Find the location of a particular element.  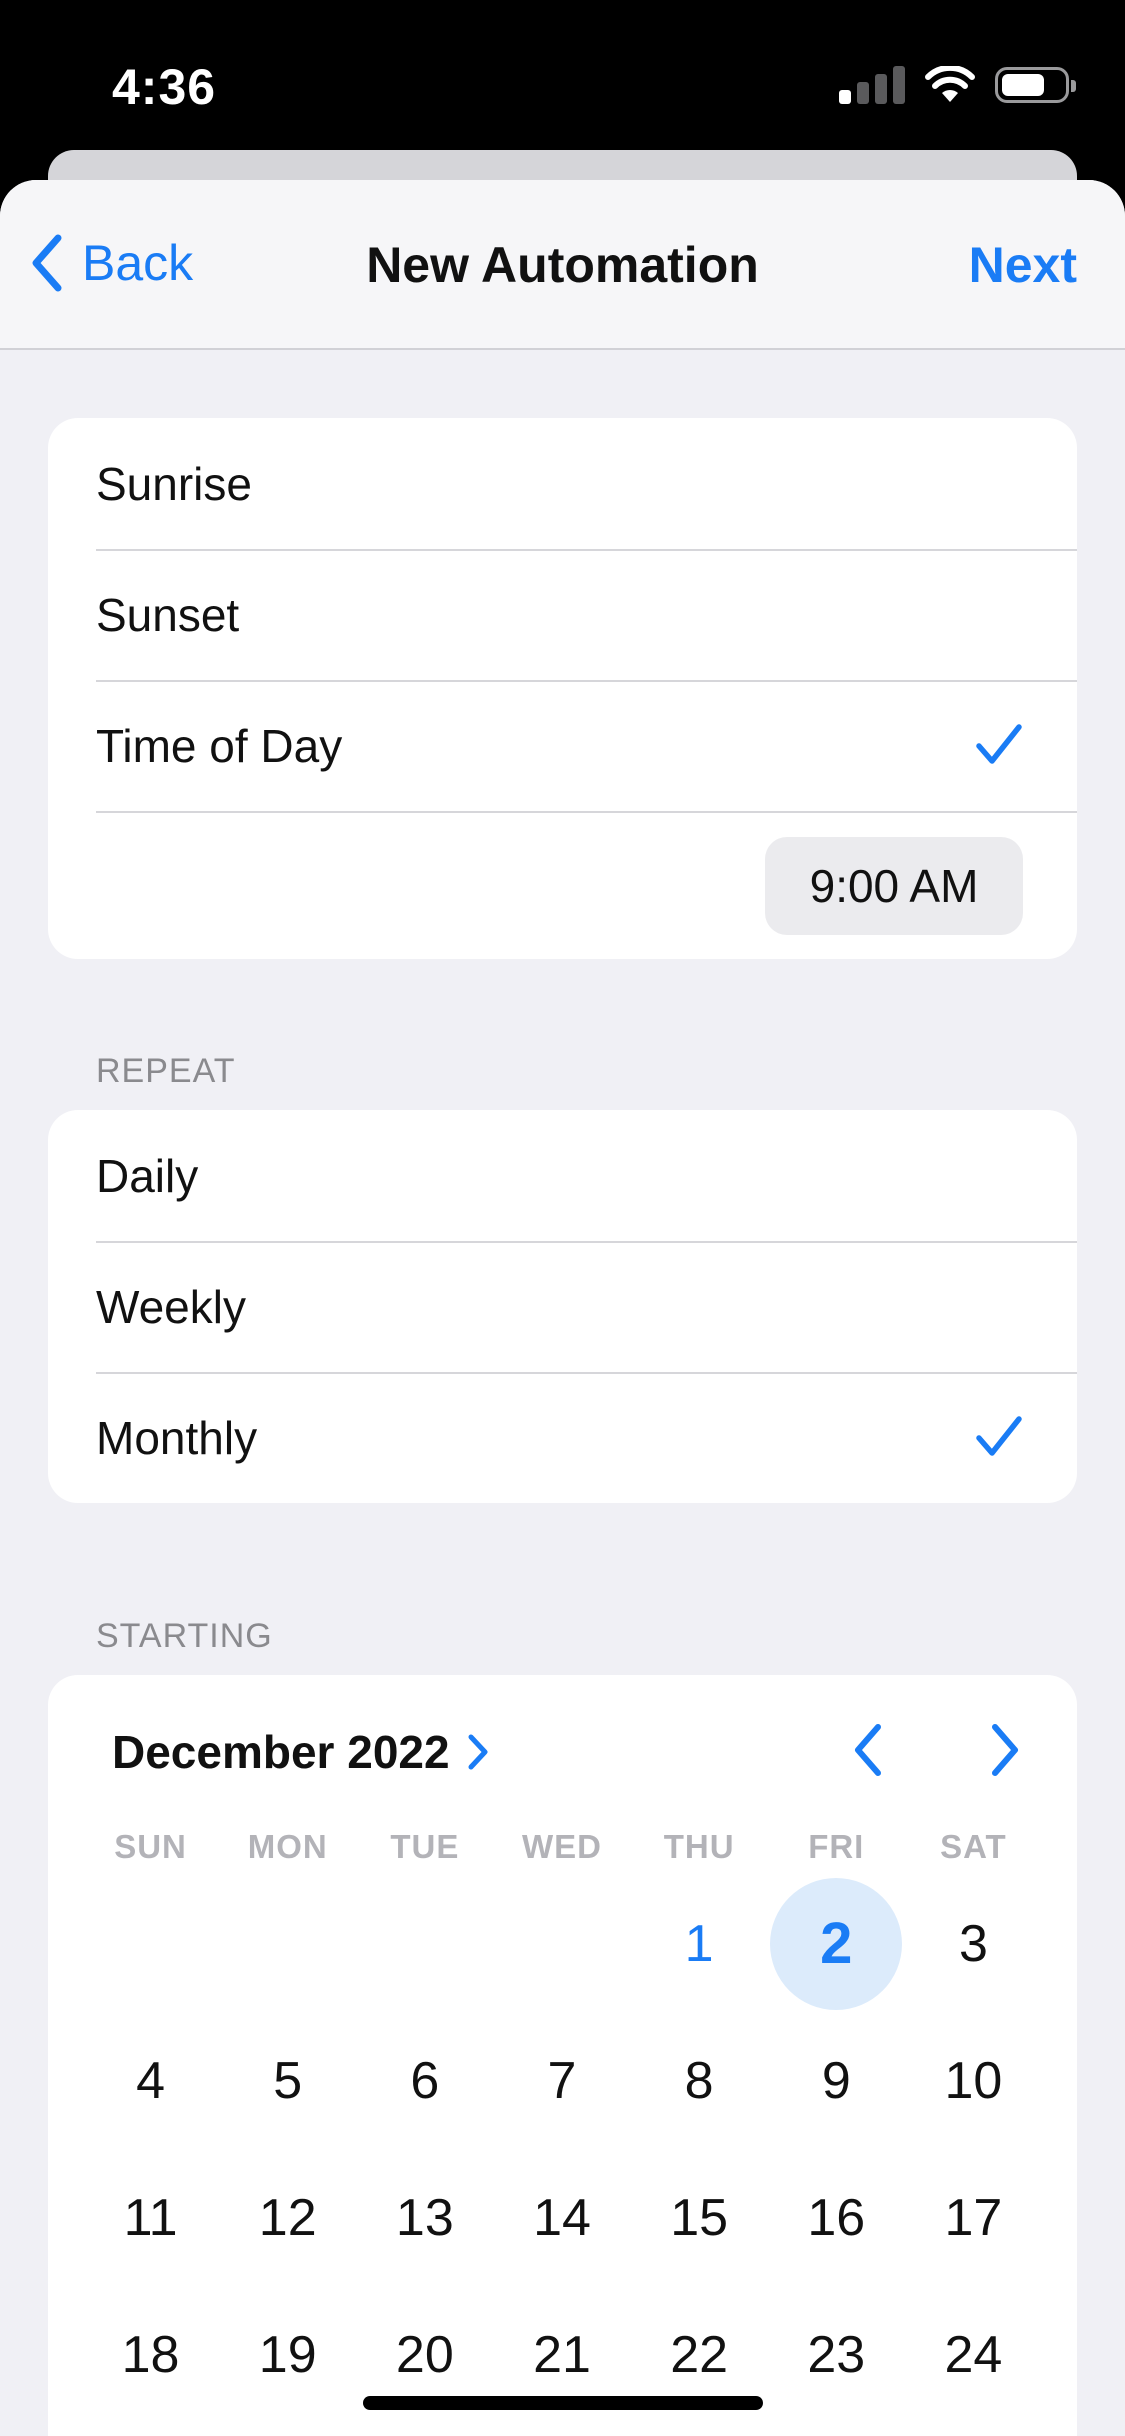

calendar-day: 3 is located at coordinates (973, 1943).